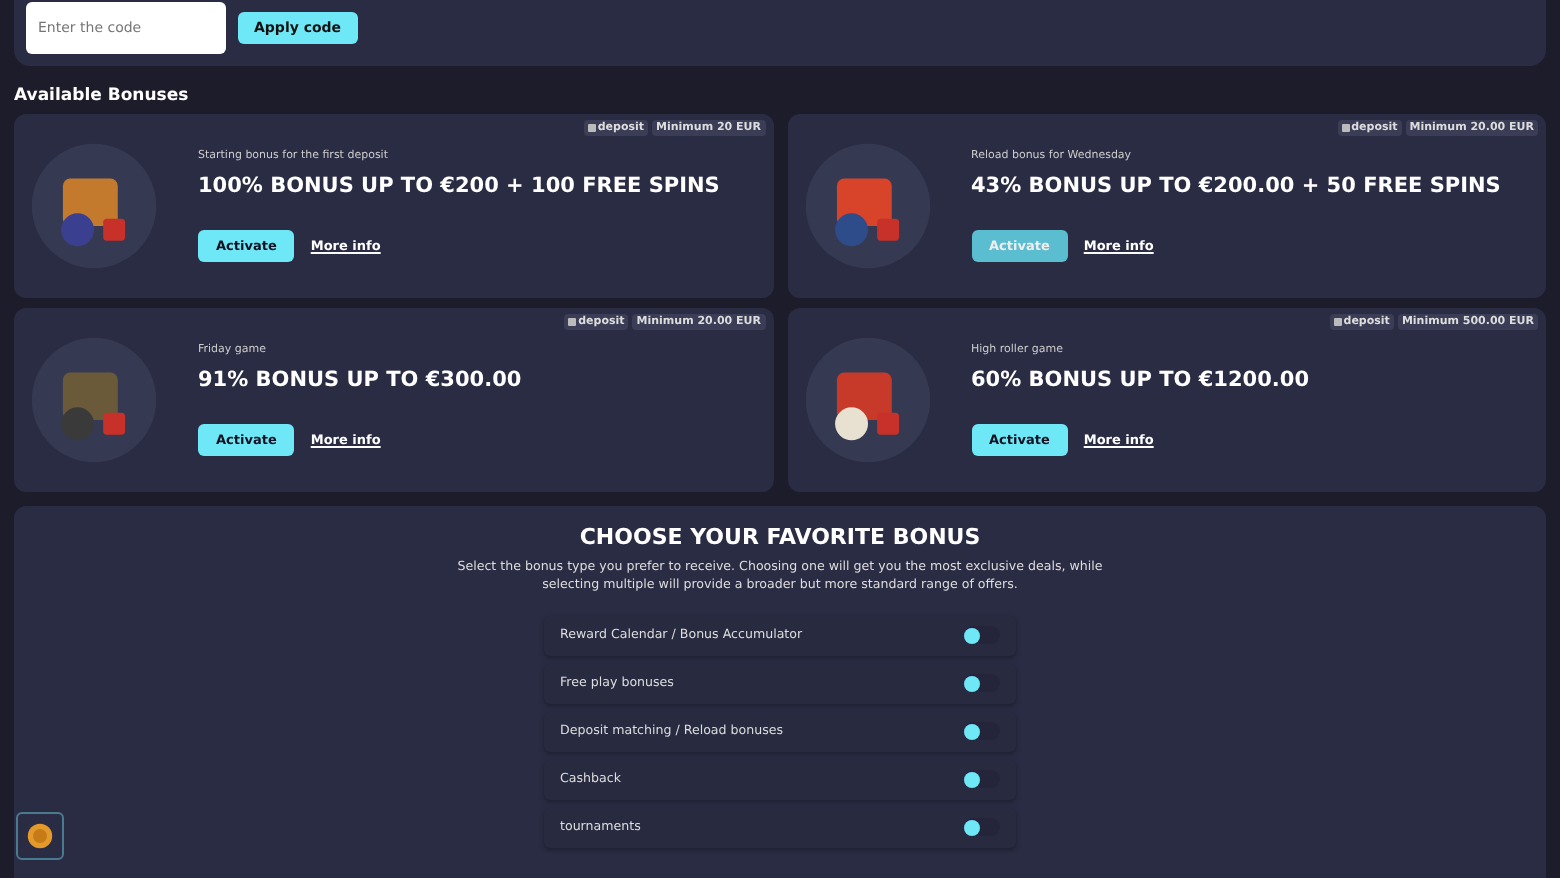 Image resolution: width=1560 pixels, height=878 pixels. I want to click on bonus-title: 100% BONUS UP TO €200 + 100 FREE SPINS, so click(459, 186).